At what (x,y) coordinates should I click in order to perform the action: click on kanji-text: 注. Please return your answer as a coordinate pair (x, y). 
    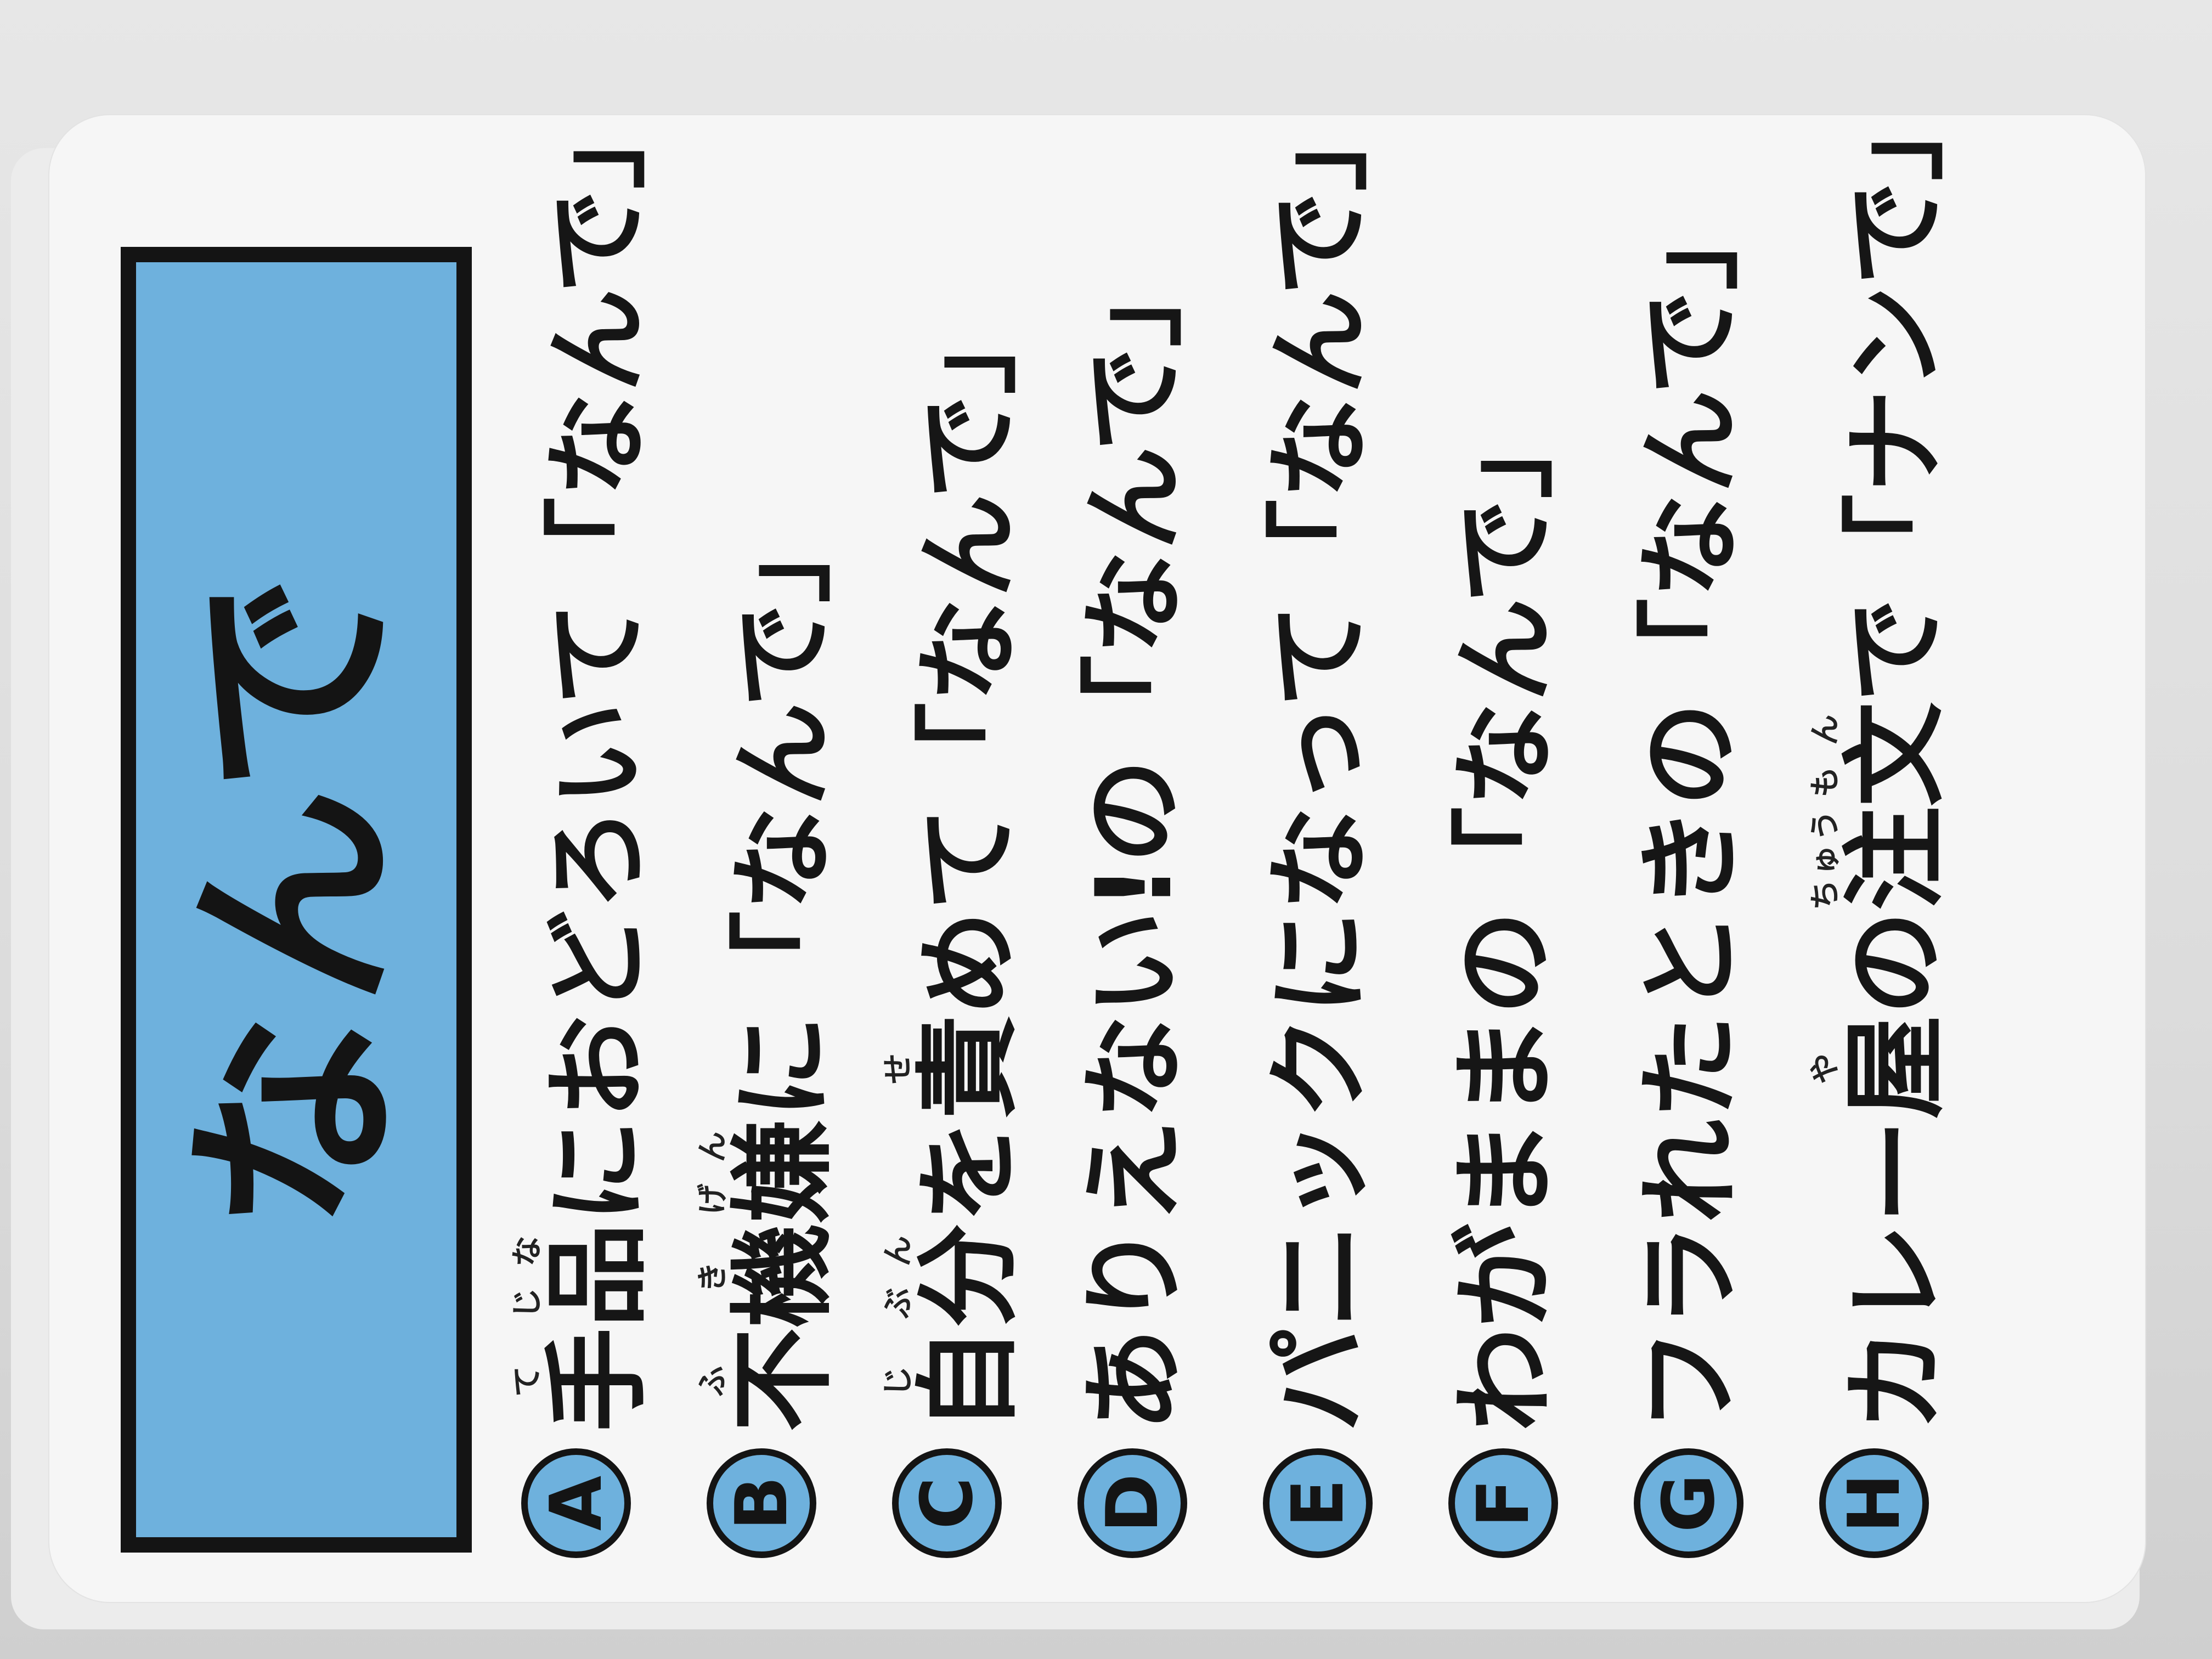
    Looking at the image, I should click on (1895, 859).